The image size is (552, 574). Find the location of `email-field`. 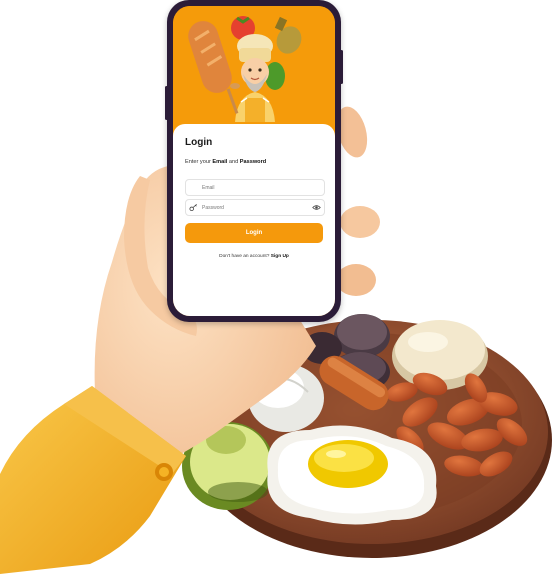

email-field is located at coordinates (255, 187).